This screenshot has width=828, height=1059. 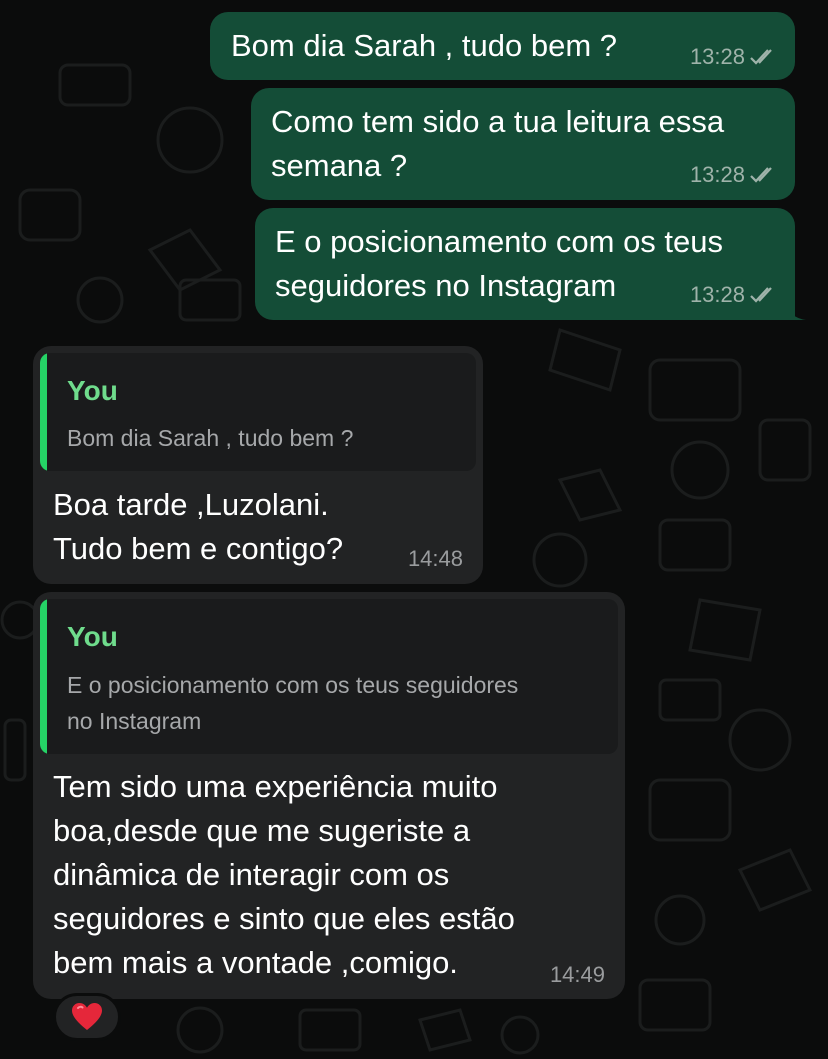 I want to click on message-reaction, so click(x=87, y=1017).